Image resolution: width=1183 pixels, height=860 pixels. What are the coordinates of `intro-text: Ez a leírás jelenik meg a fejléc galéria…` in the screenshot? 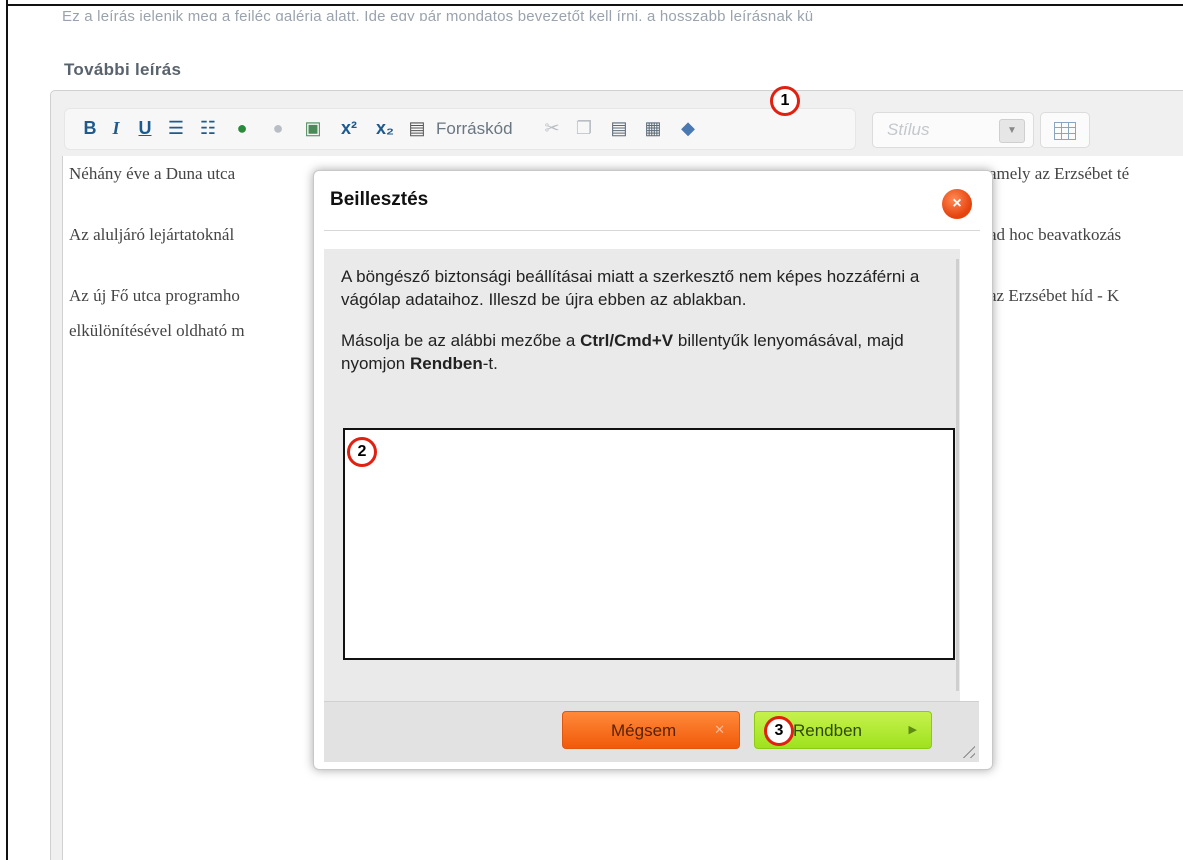 It's located at (438, 15).